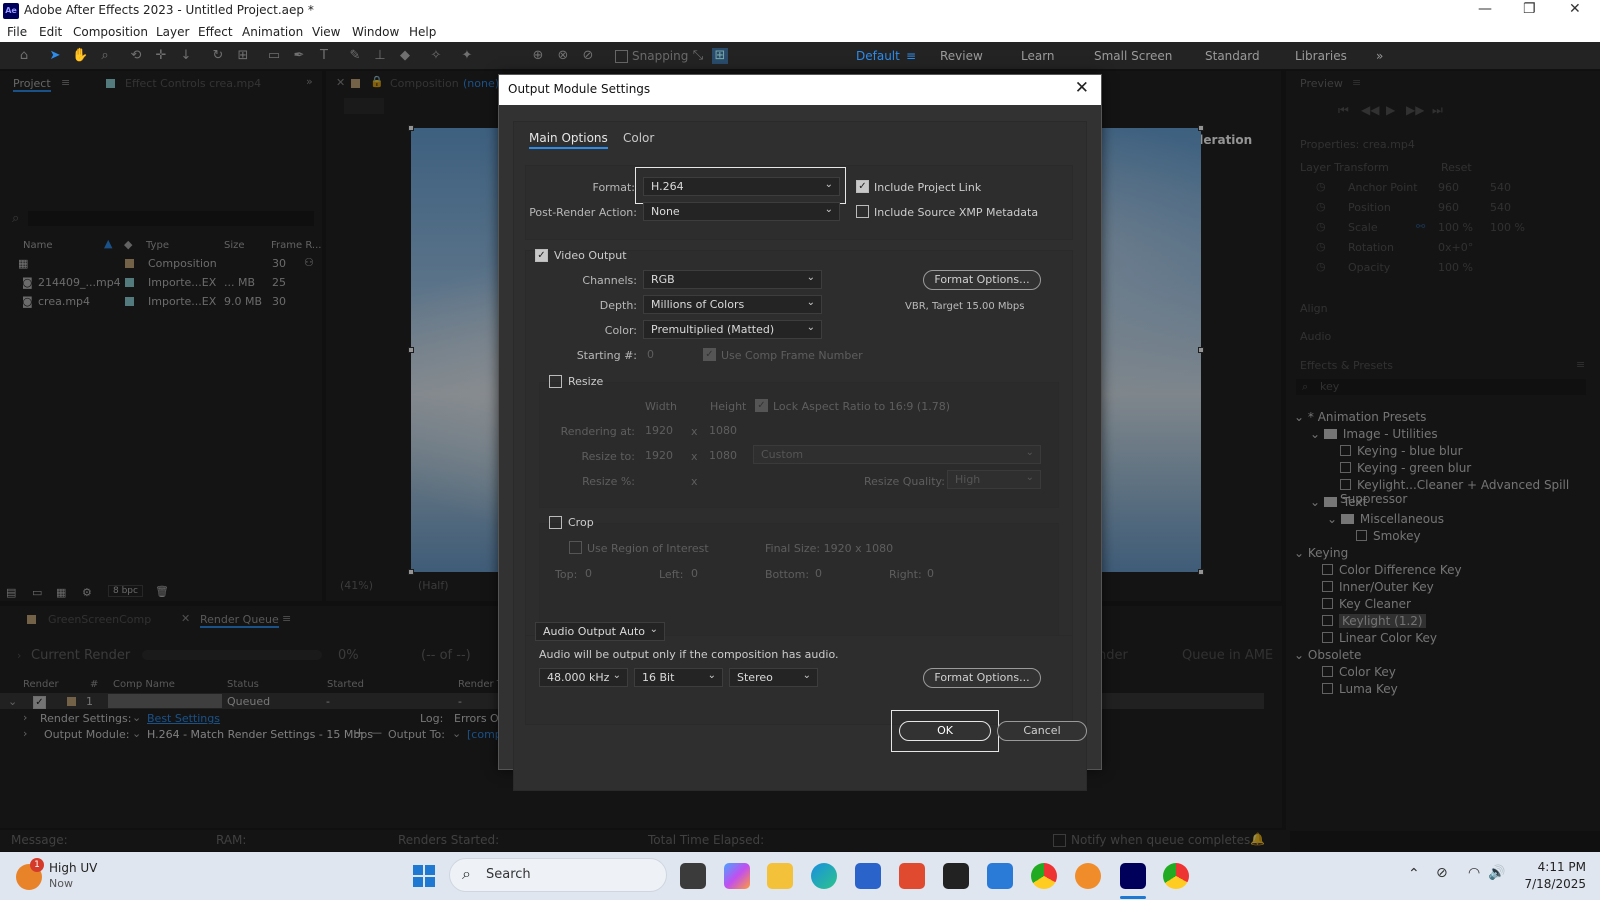 This screenshot has height=900, width=1600. Describe the element at coordinates (761, 405) in the screenshot. I see `lock-aspect-checkbox: ✓` at that location.